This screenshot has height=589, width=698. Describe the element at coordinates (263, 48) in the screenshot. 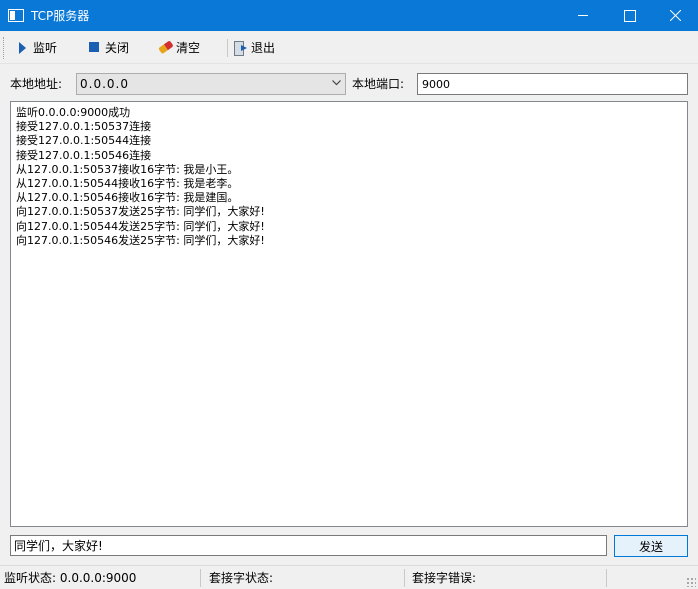

I see `exit-label: 退出` at that location.